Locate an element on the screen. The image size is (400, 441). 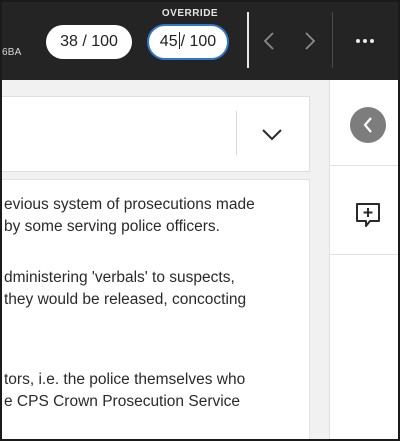
collapse-panel-button is located at coordinates (368, 125).